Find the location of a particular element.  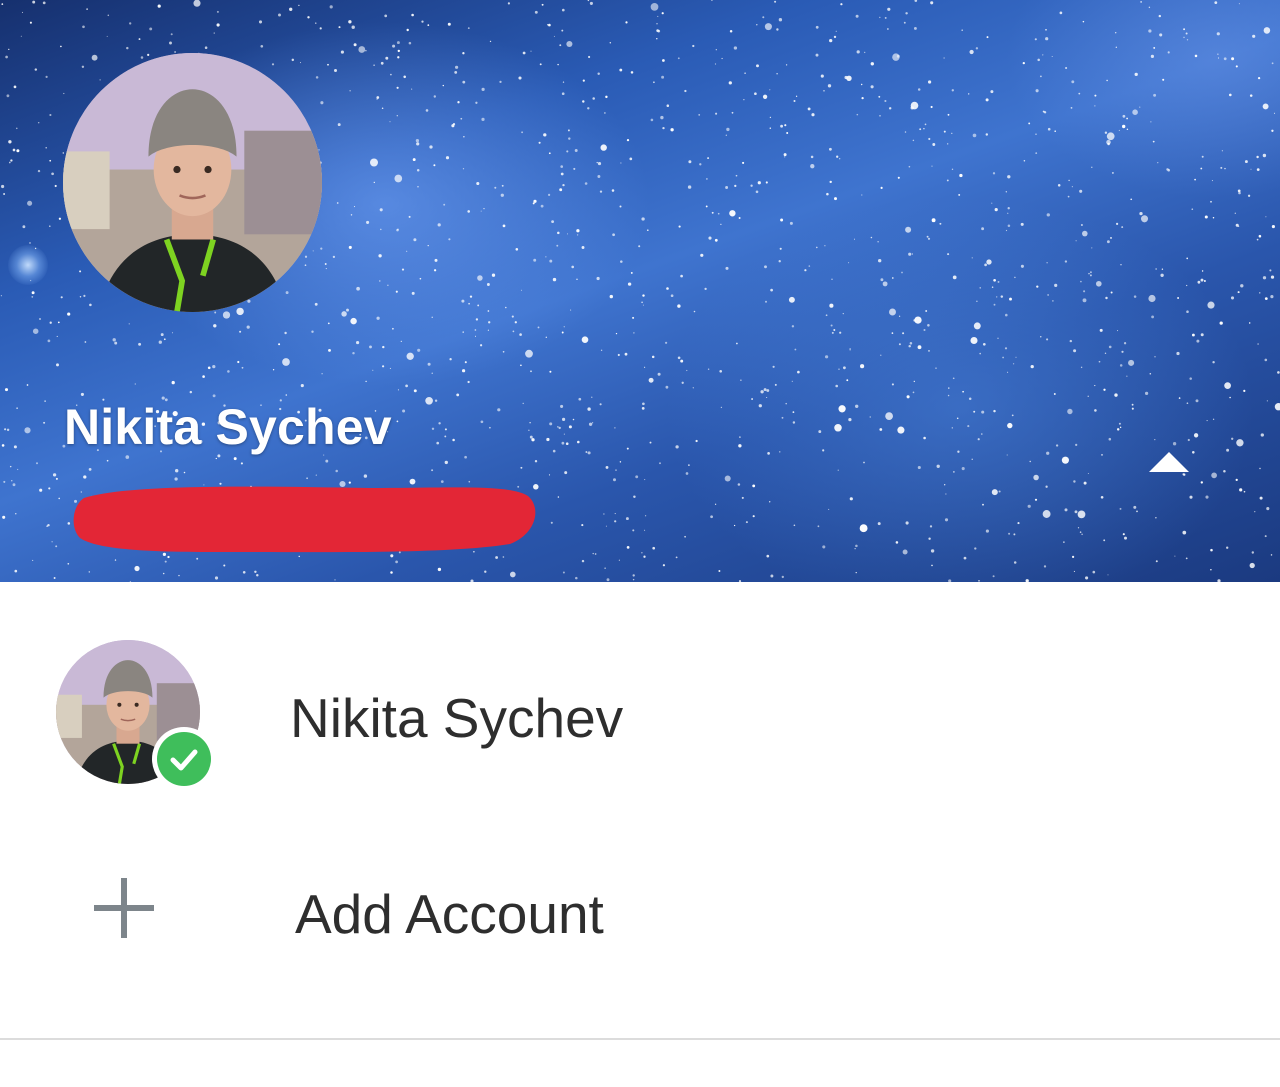

profile-avatar is located at coordinates (192, 182).